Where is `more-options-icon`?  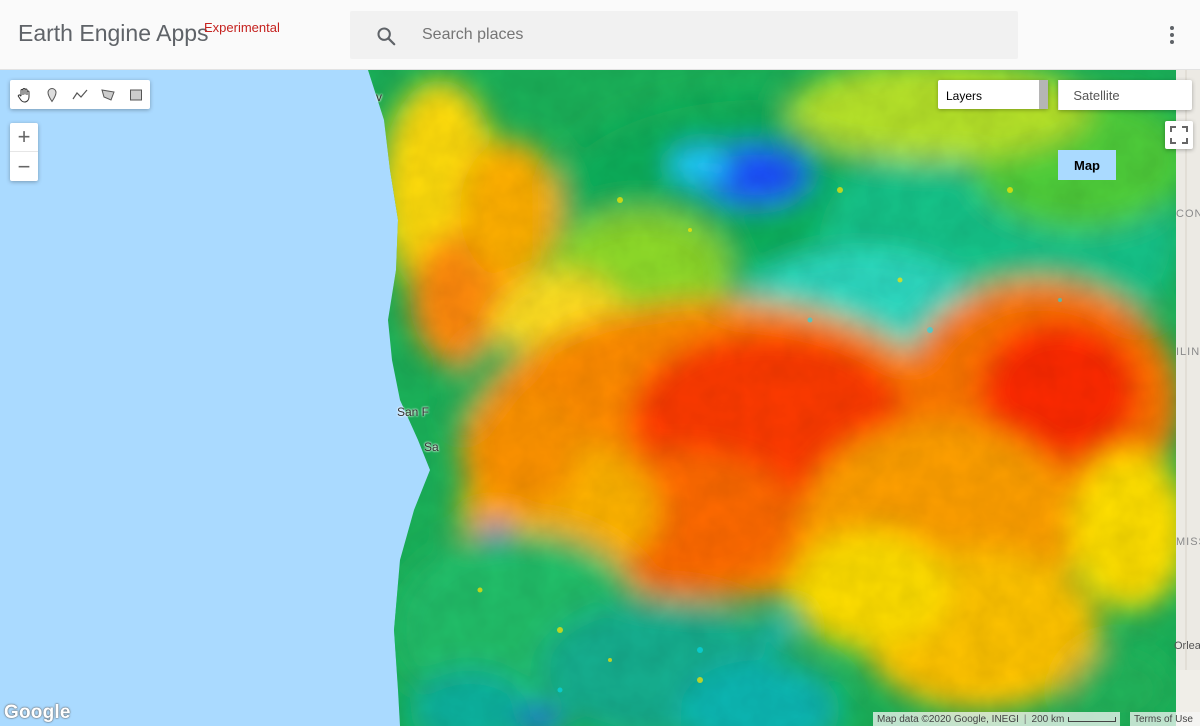 more-options-icon is located at coordinates (1172, 35).